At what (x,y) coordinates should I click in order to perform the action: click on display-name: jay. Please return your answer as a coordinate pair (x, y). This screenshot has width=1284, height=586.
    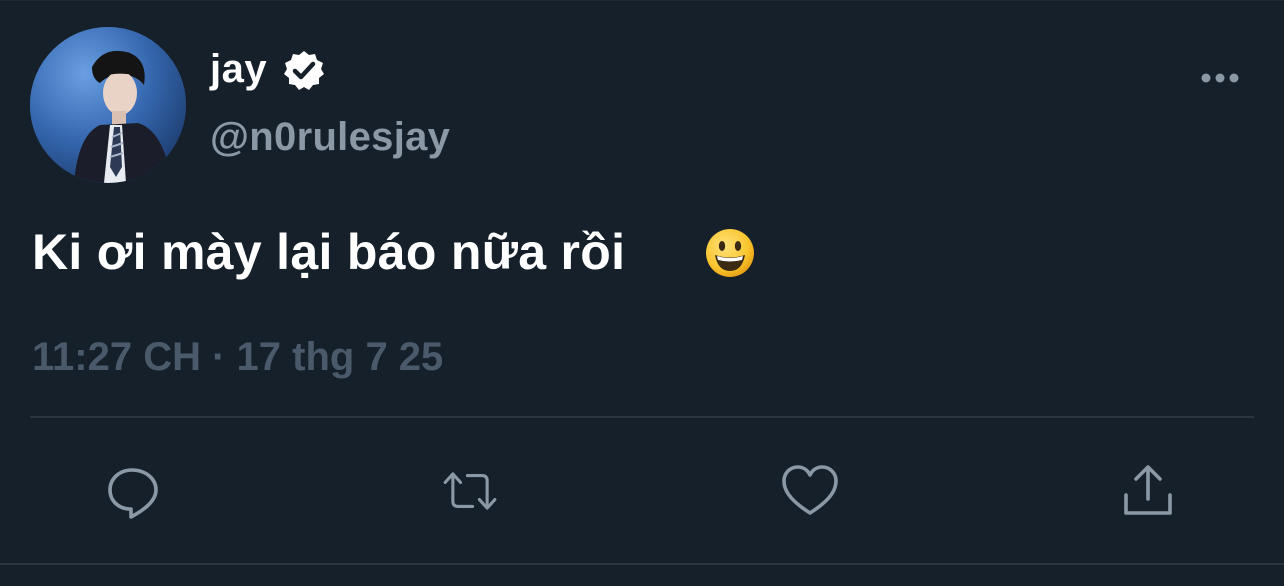
    Looking at the image, I should click on (238, 69).